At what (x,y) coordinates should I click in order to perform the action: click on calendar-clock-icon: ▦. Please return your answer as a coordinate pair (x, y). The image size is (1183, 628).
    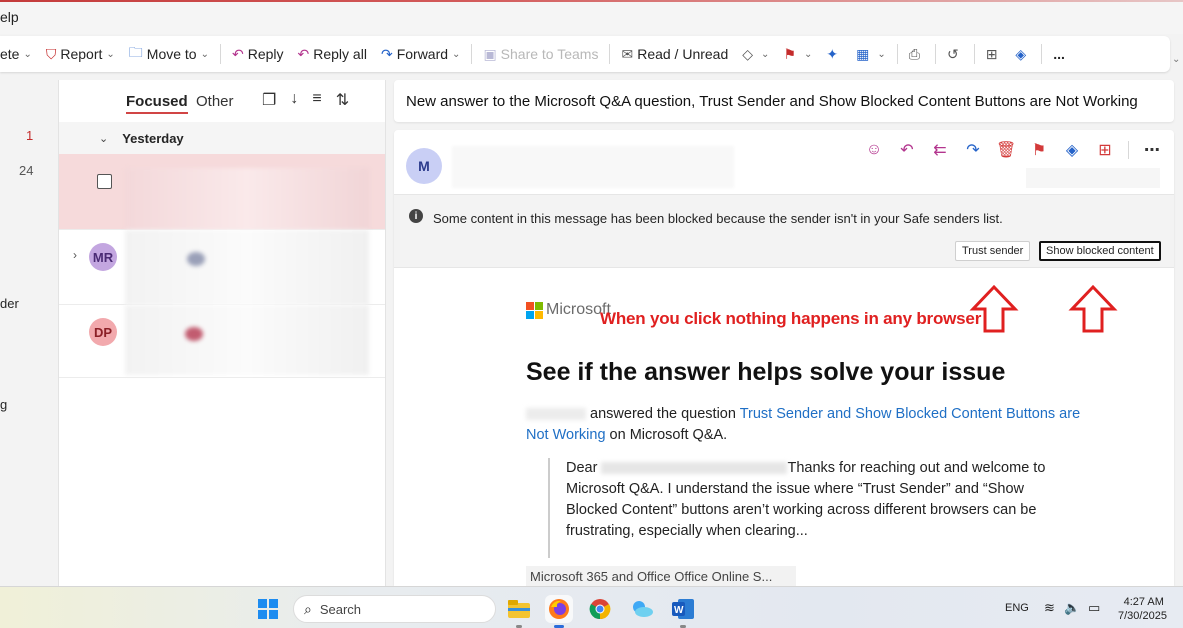
    Looking at the image, I should click on (863, 53).